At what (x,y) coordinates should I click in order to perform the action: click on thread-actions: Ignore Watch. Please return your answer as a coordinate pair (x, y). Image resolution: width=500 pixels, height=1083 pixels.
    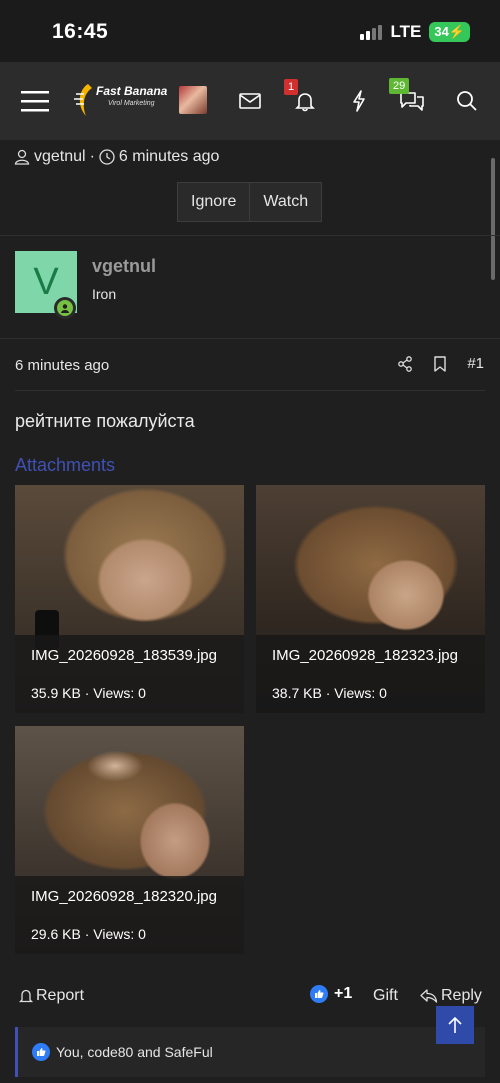
    Looking at the image, I should click on (250, 202).